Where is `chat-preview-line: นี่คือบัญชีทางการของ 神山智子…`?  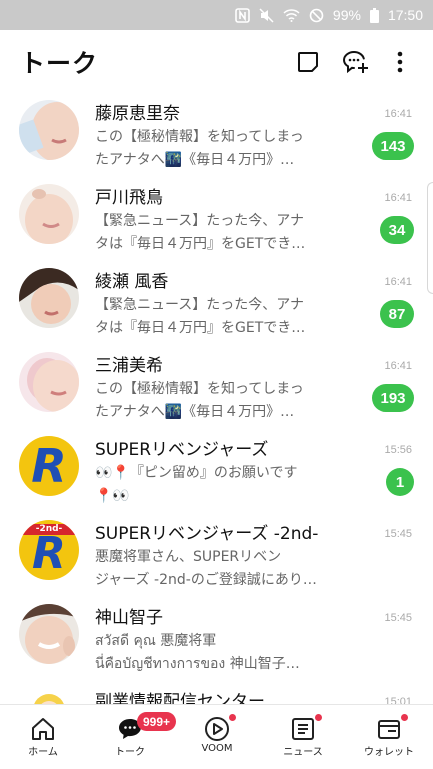
chat-preview-line: นี่คือบัญชีทางการของ 神山智子… is located at coordinates (197, 664).